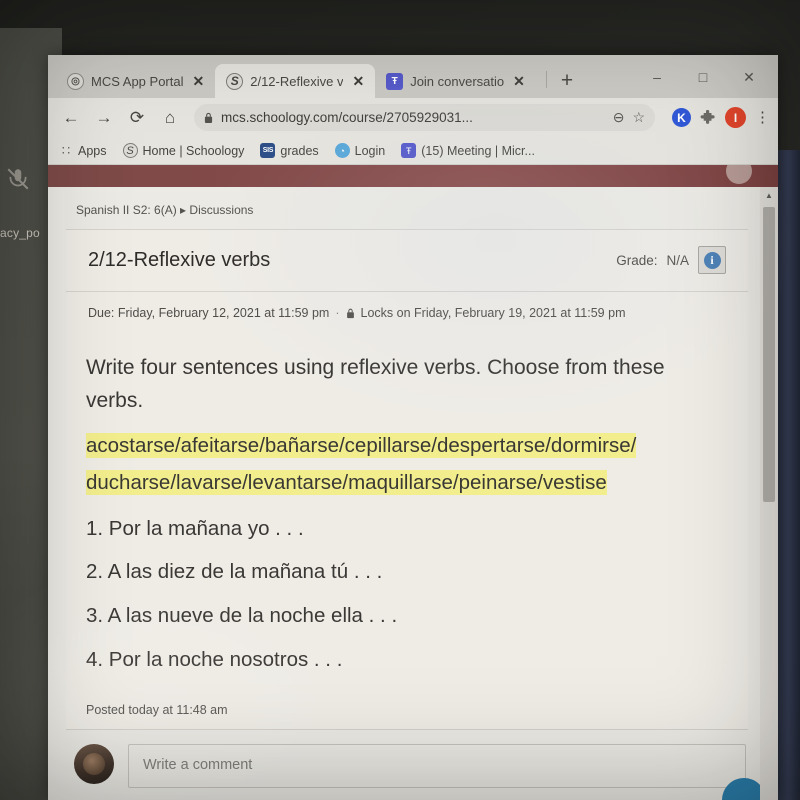 The width and height of the screenshot is (800, 800). I want to click on vertical-scrollbar: ▲, so click(769, 493).